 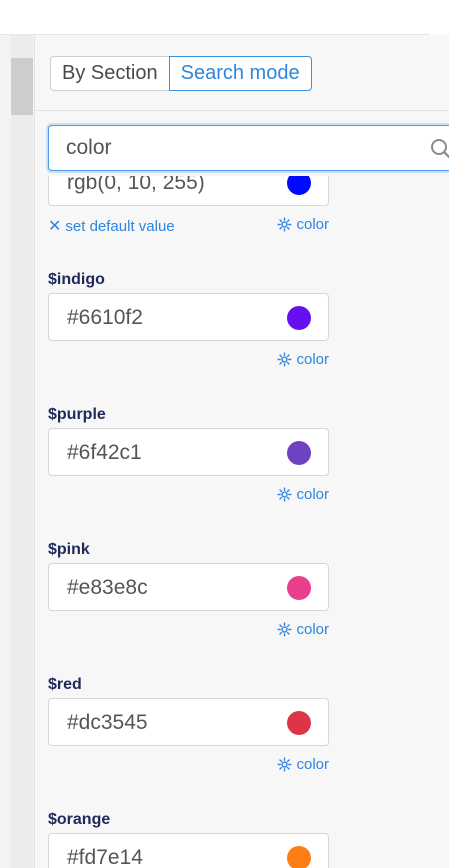 I want to click on set-default-link: ✕ set default value, so click(x=111, y=226).